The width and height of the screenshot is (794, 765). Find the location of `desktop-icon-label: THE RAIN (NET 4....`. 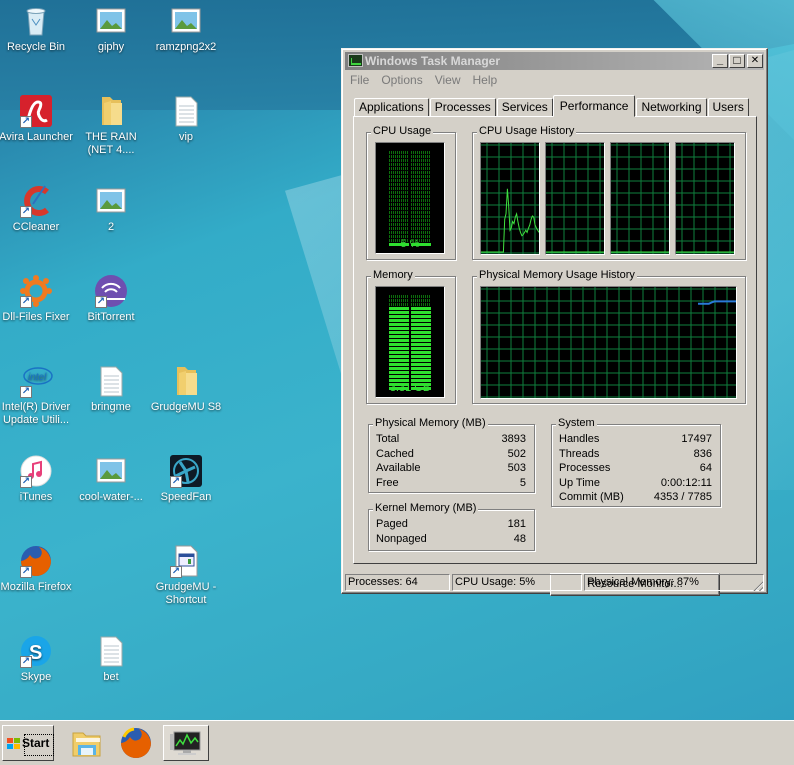

desktop-icon-label: THE RAIN (NET 4.... is located at coordinates (111, 143).